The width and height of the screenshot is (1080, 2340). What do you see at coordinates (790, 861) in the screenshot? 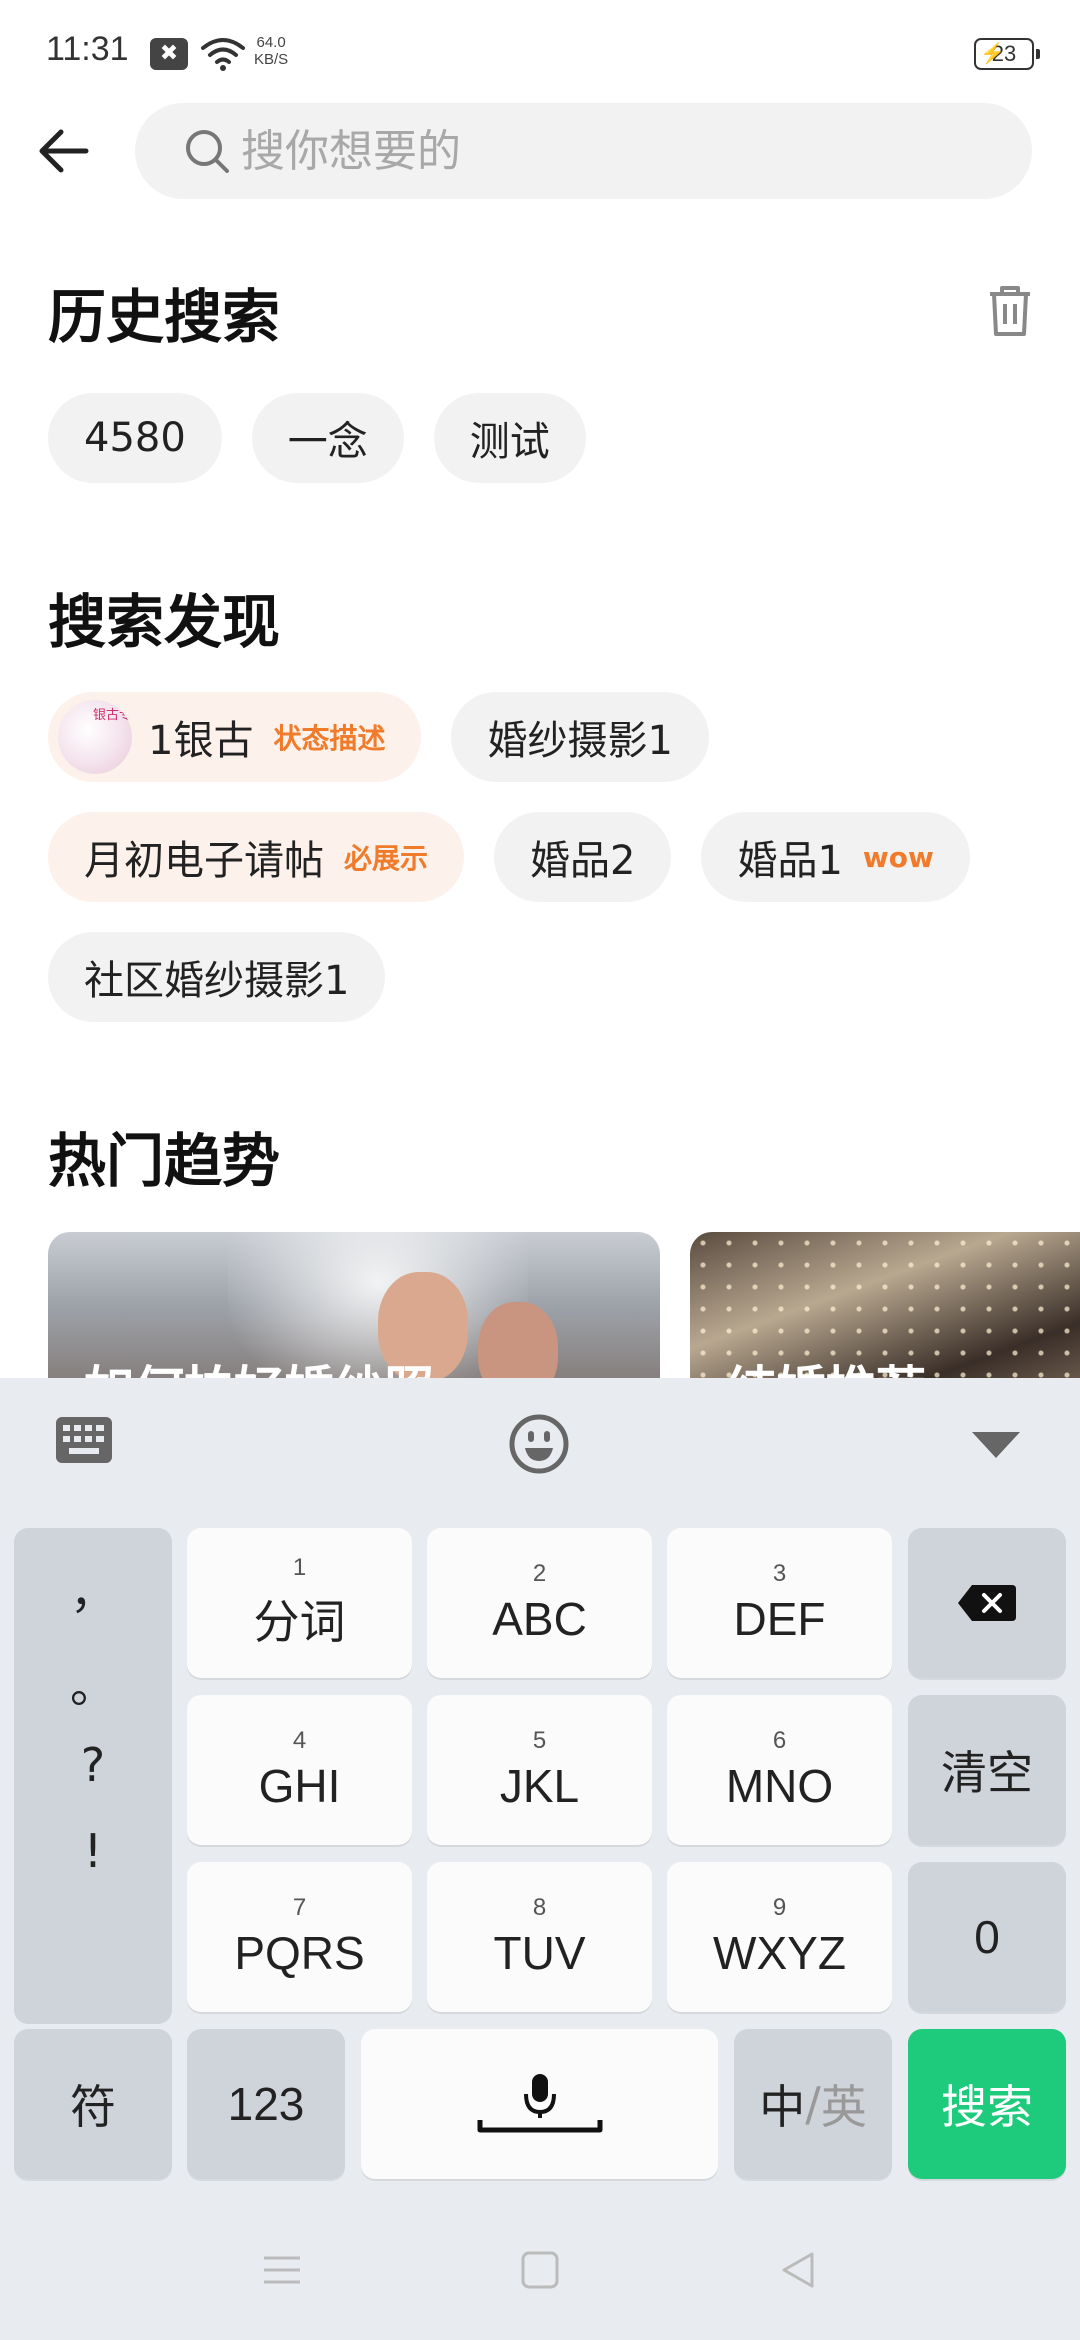
I see `chip-label: 婚品1` at bounding box center [790, 861].